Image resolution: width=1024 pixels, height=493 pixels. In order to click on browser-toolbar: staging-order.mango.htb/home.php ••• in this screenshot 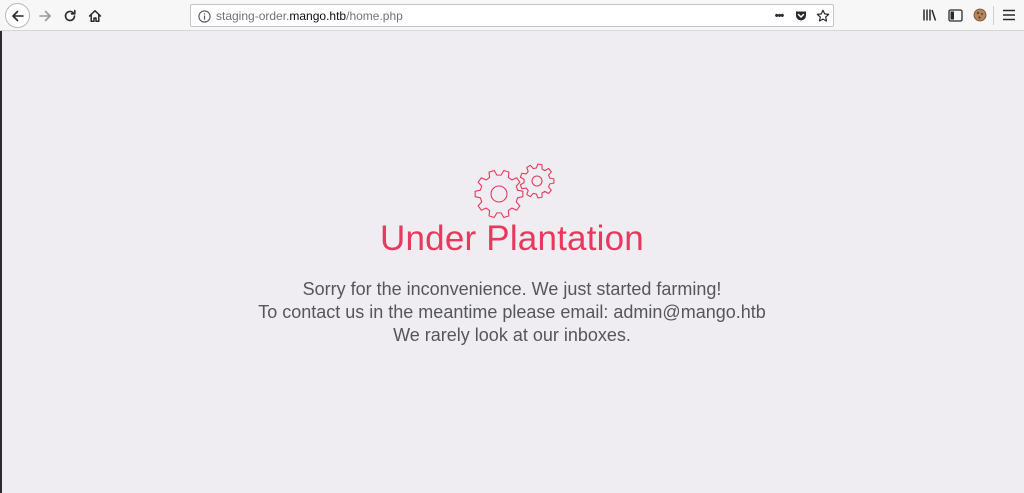, I will do `click(512, 15)`.